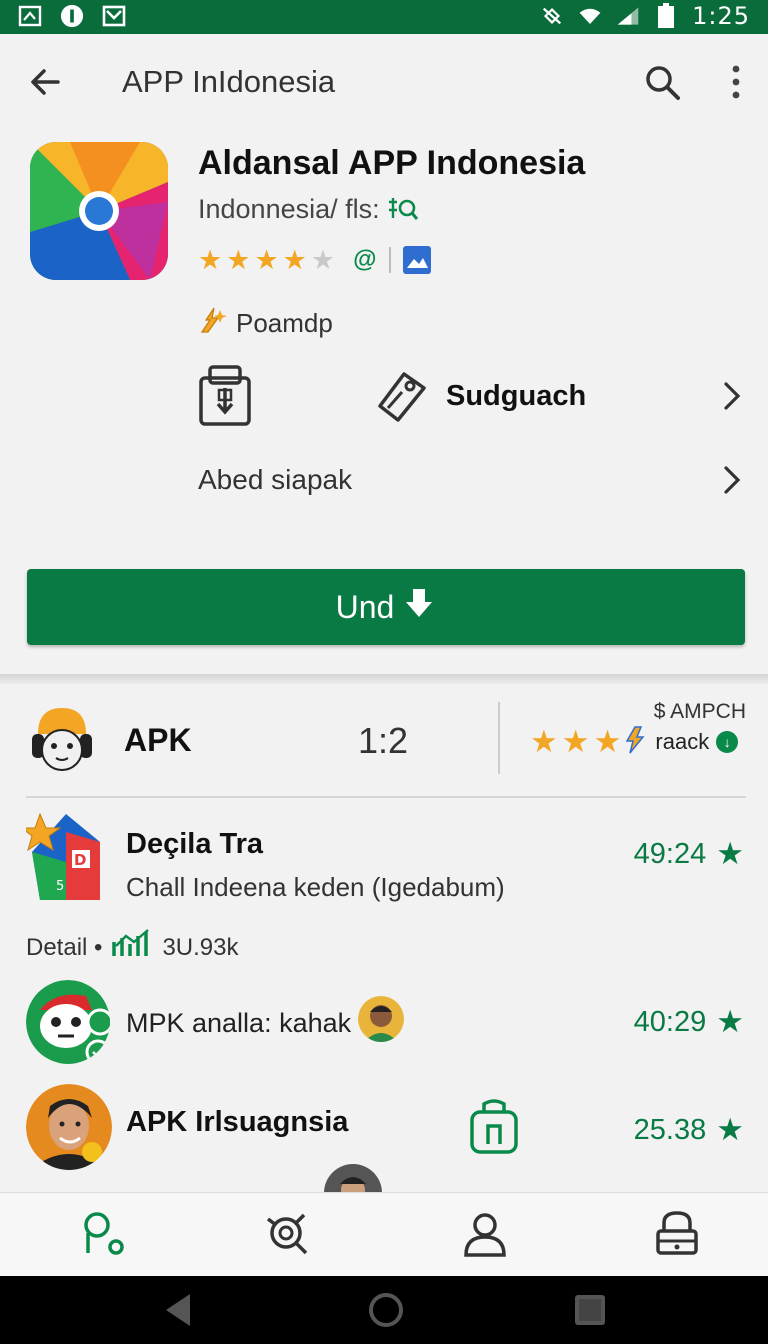  What do you see at coordinates (365, 259) in the screenshot?
I see `editors-badge-icon: @` at bounding box center [365, 259].